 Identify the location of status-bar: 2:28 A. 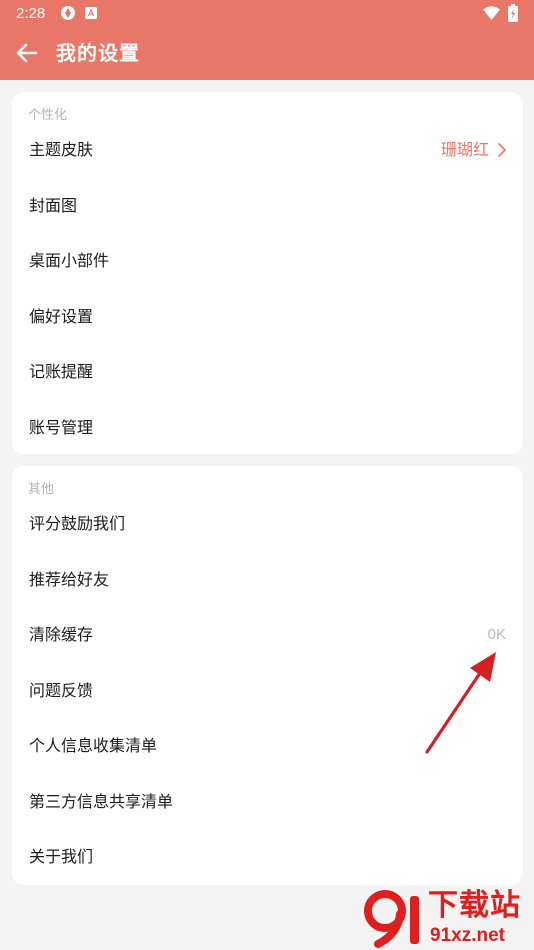
(267, 14).